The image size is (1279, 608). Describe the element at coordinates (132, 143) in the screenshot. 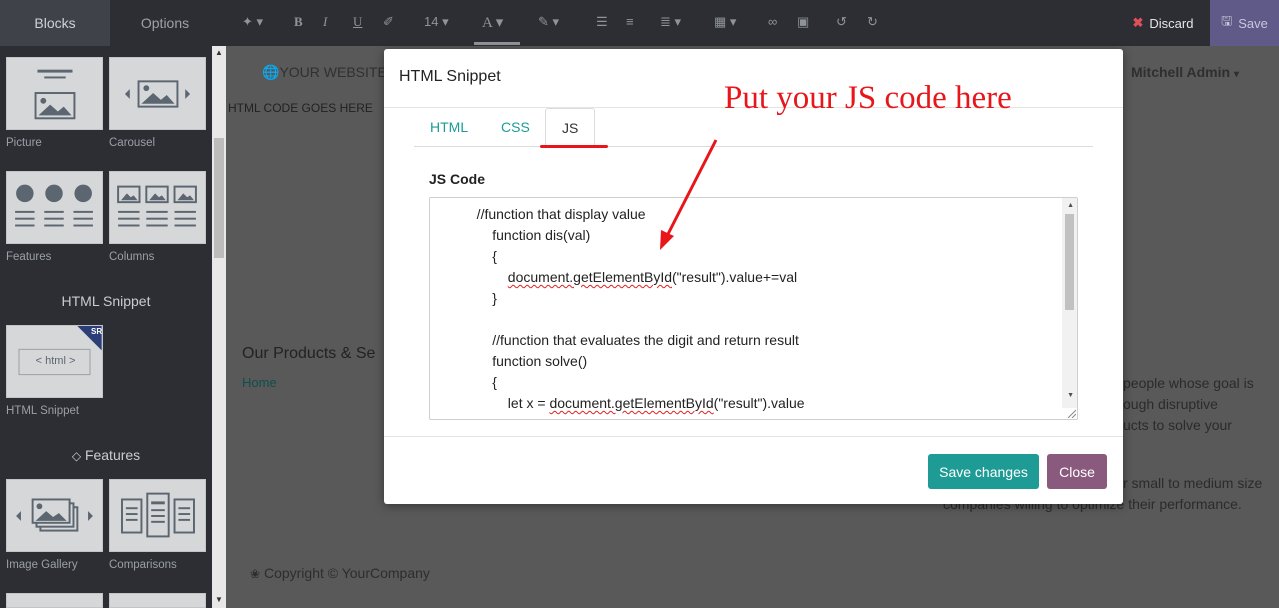

I see `snippet-label: Carousel` at that location.